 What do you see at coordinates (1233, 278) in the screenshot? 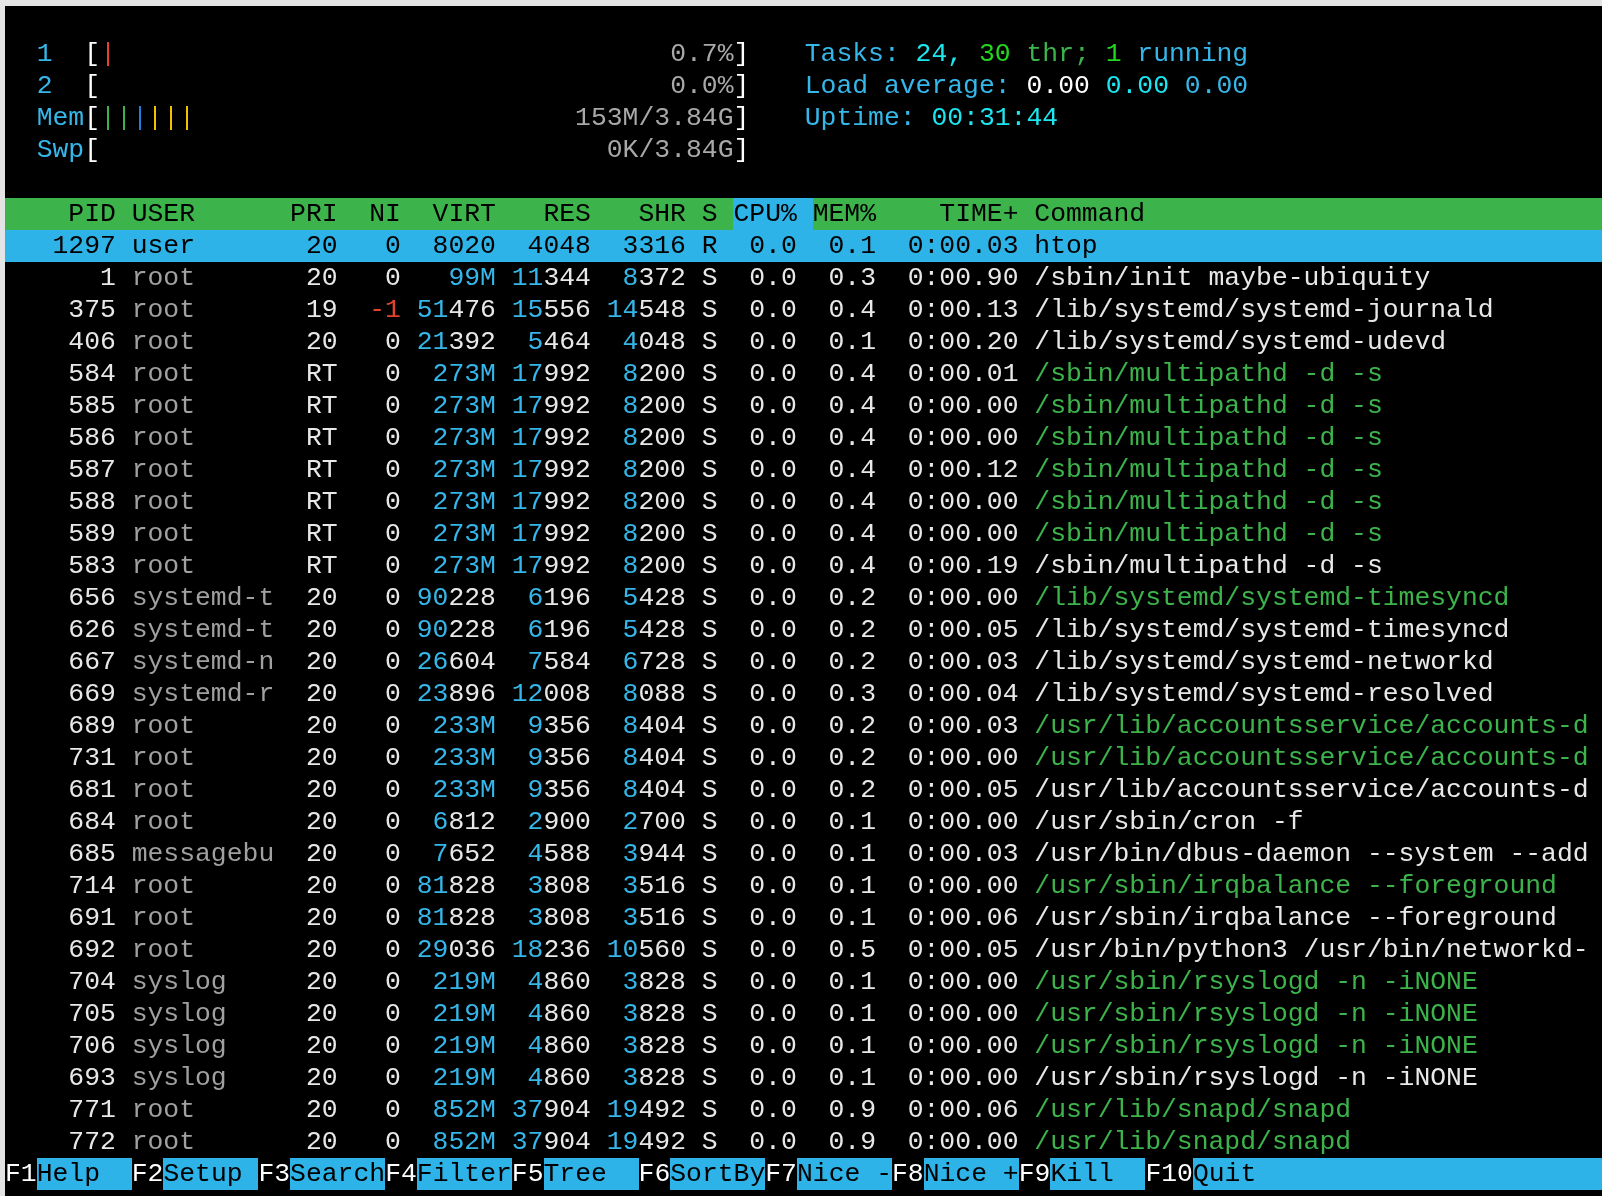
I see `table-cell-text: /sbin/init maybe-ubiquity` at bounding box center [1233, 278].